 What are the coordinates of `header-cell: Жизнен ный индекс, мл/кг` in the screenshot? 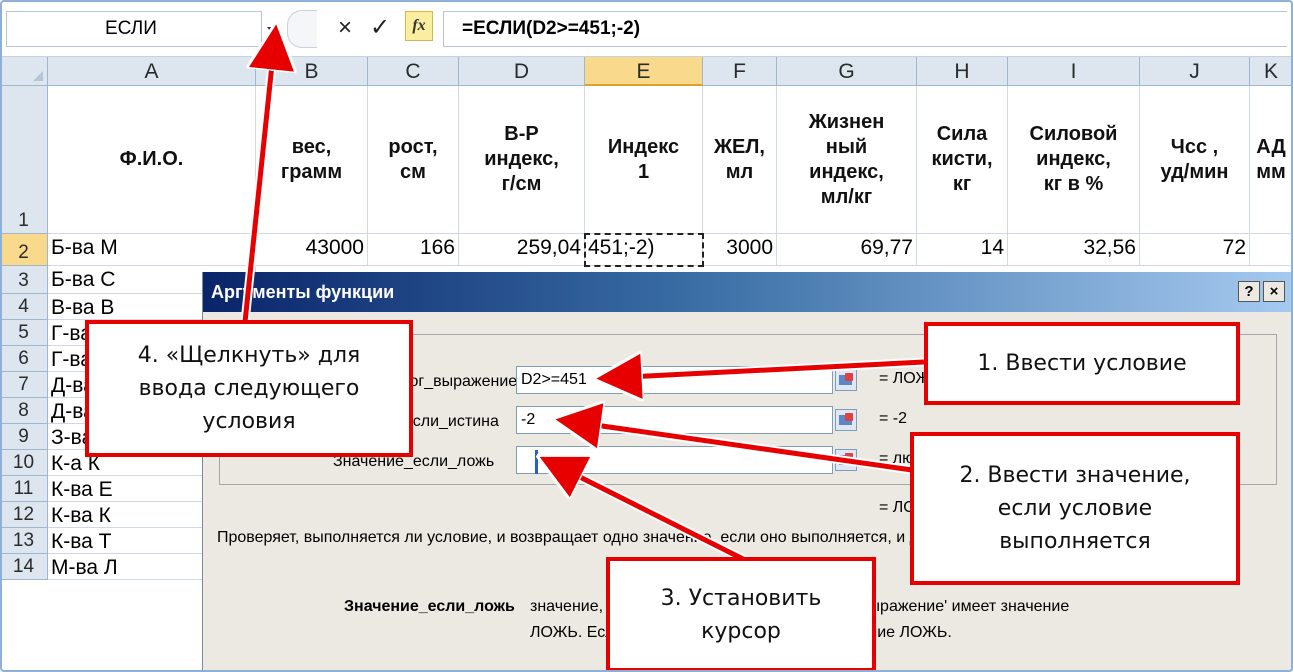 It's located at (847, 160).